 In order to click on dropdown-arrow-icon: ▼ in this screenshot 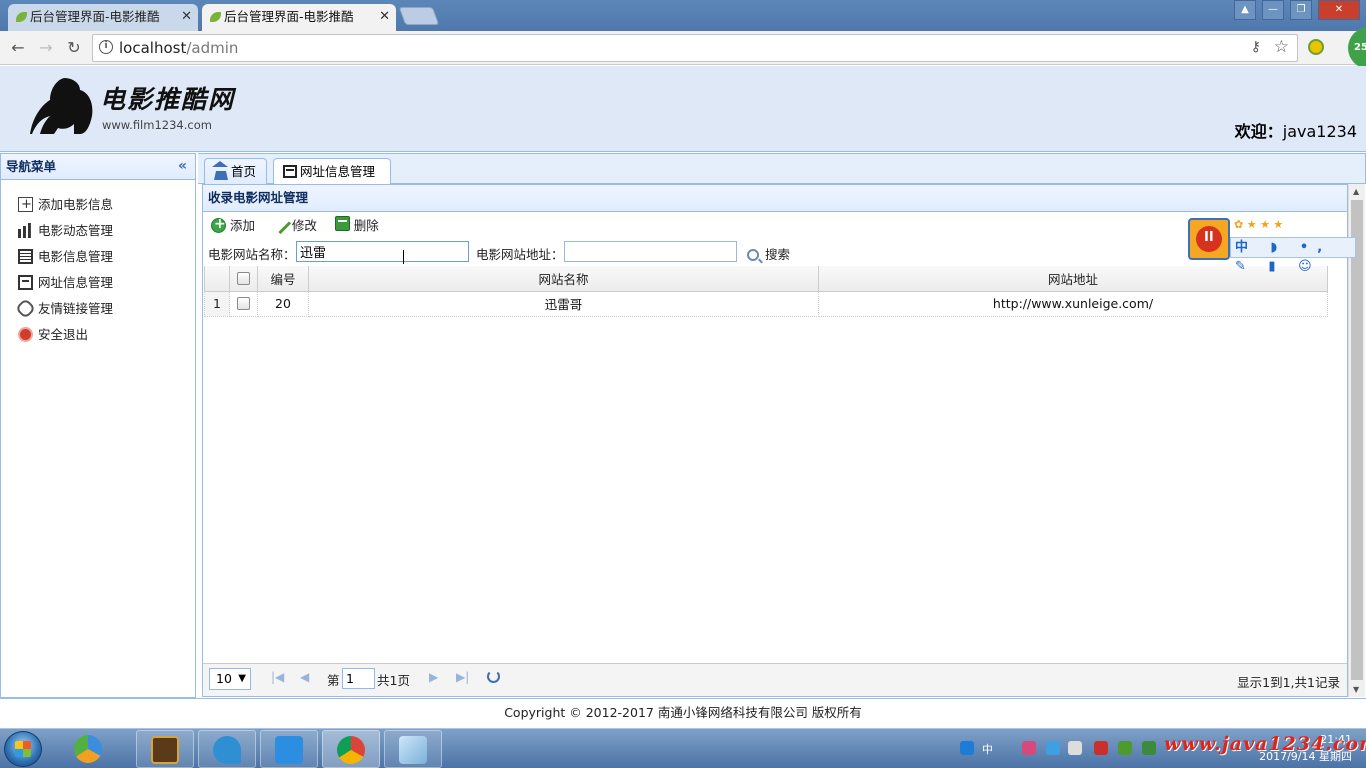, I will do `click(242, 678)`.